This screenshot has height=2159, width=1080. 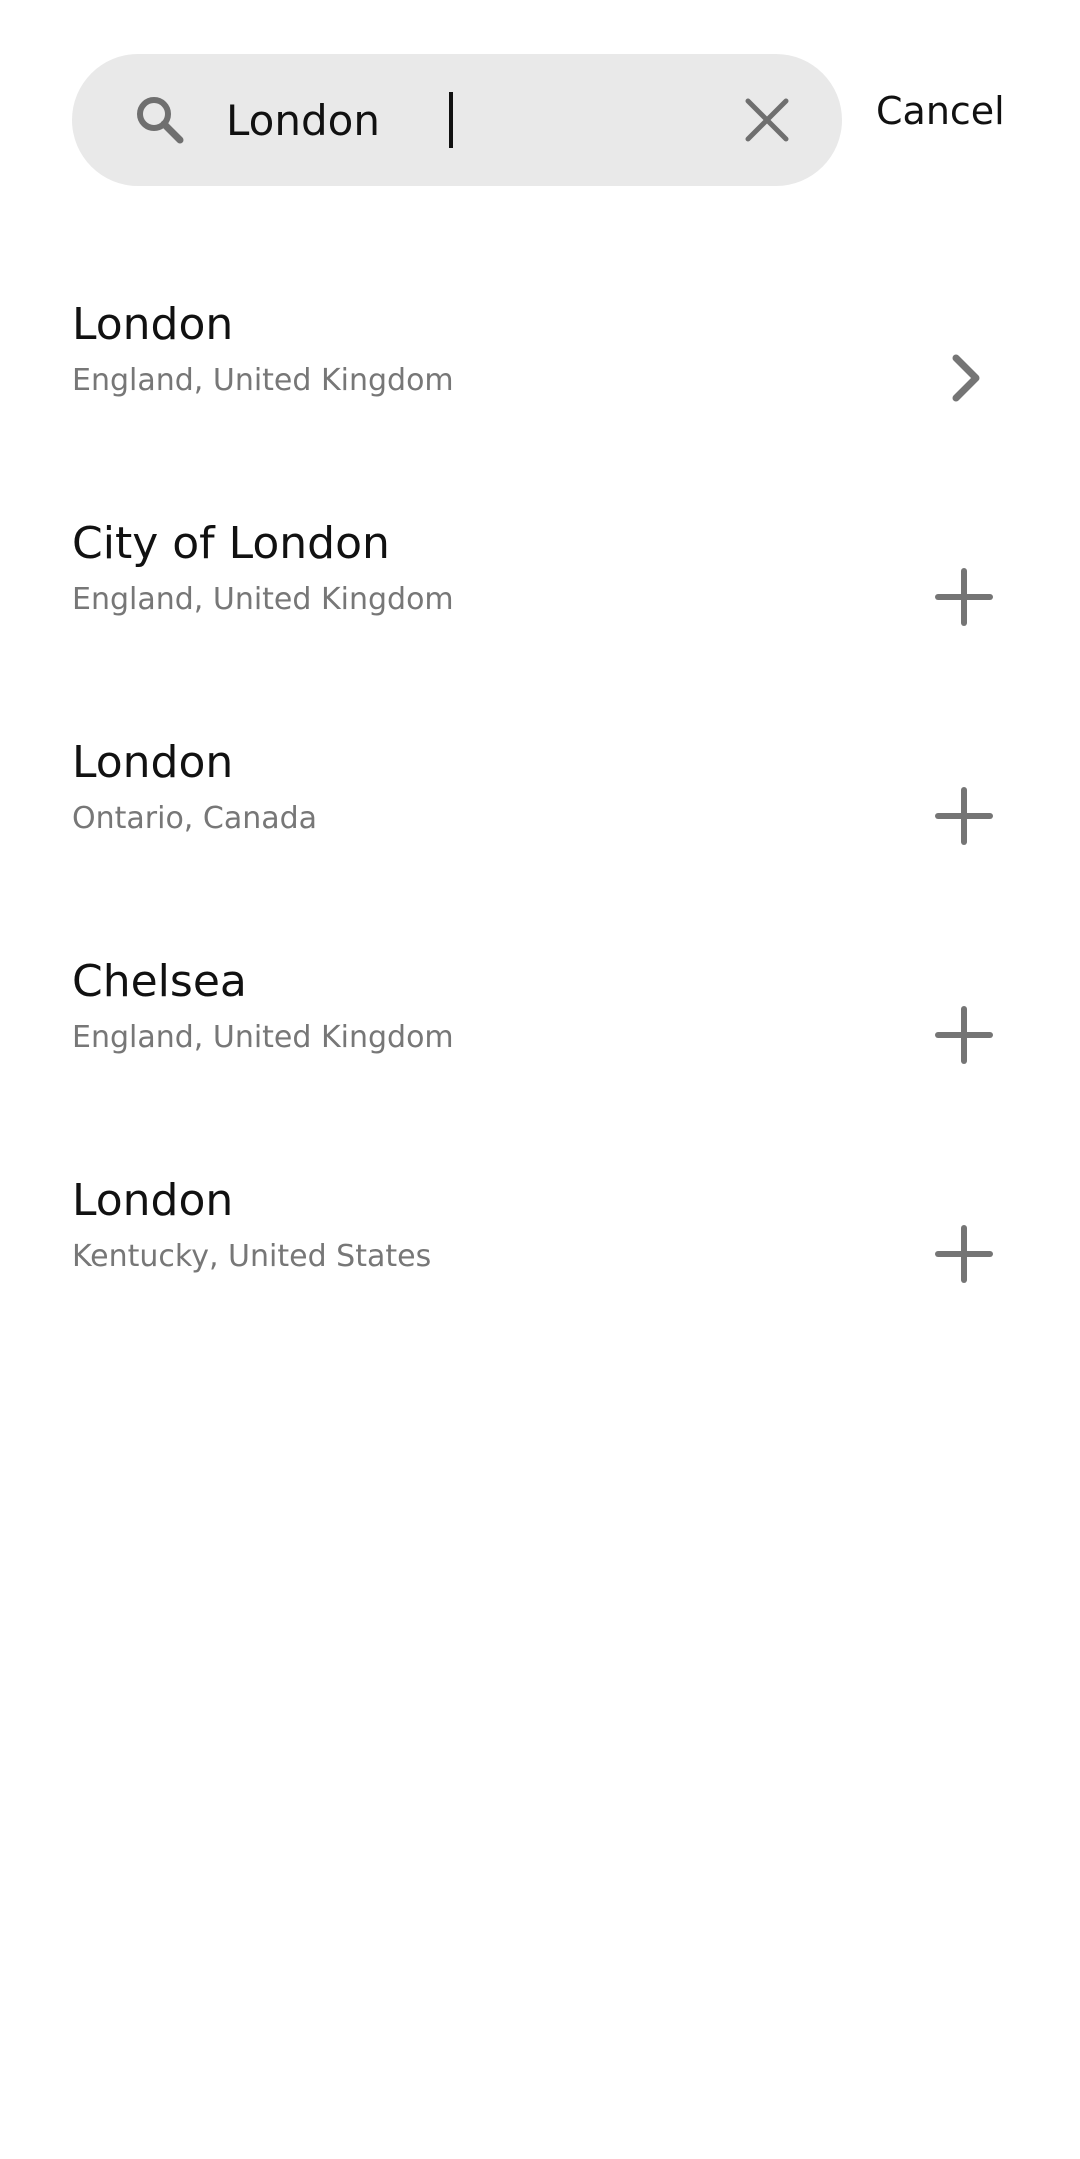 What do you see at coordinates (940, 111) in the screenshot?
I see `cancel-button: Cancel` at bounding box center [940, 111].